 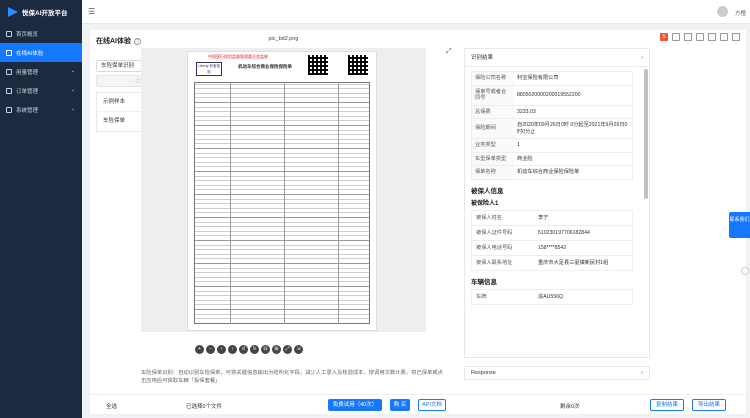 What do you see at coordinates (724, 37) in the screenshot?
I see `shirt-icon` at bounding box center [724, 37].